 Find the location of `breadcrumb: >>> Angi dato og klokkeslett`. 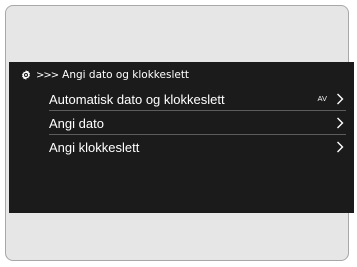

breadcrumb: >>> Angi dato og klokkeslett is located at coordinates (104, 75).